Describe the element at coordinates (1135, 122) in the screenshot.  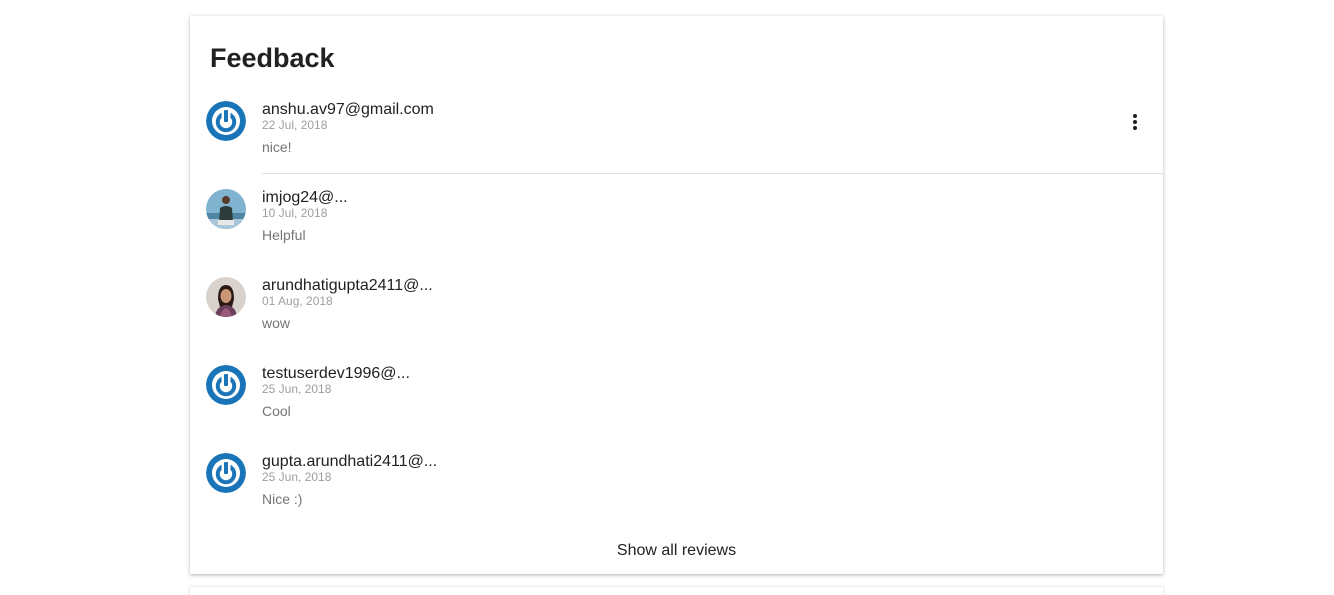
I see `more-options-button` at that location.